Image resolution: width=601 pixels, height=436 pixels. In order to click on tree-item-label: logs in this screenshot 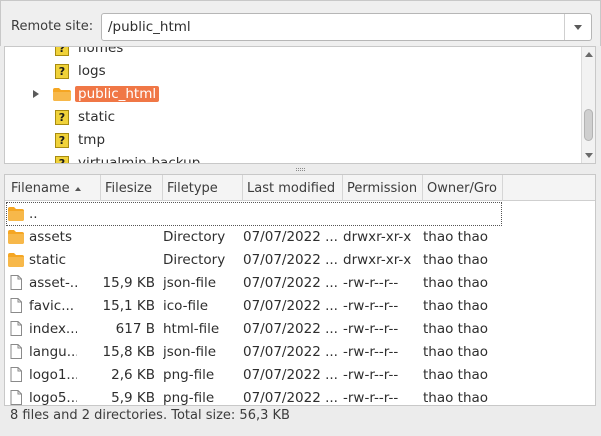, I will do `click(92, 71)`.